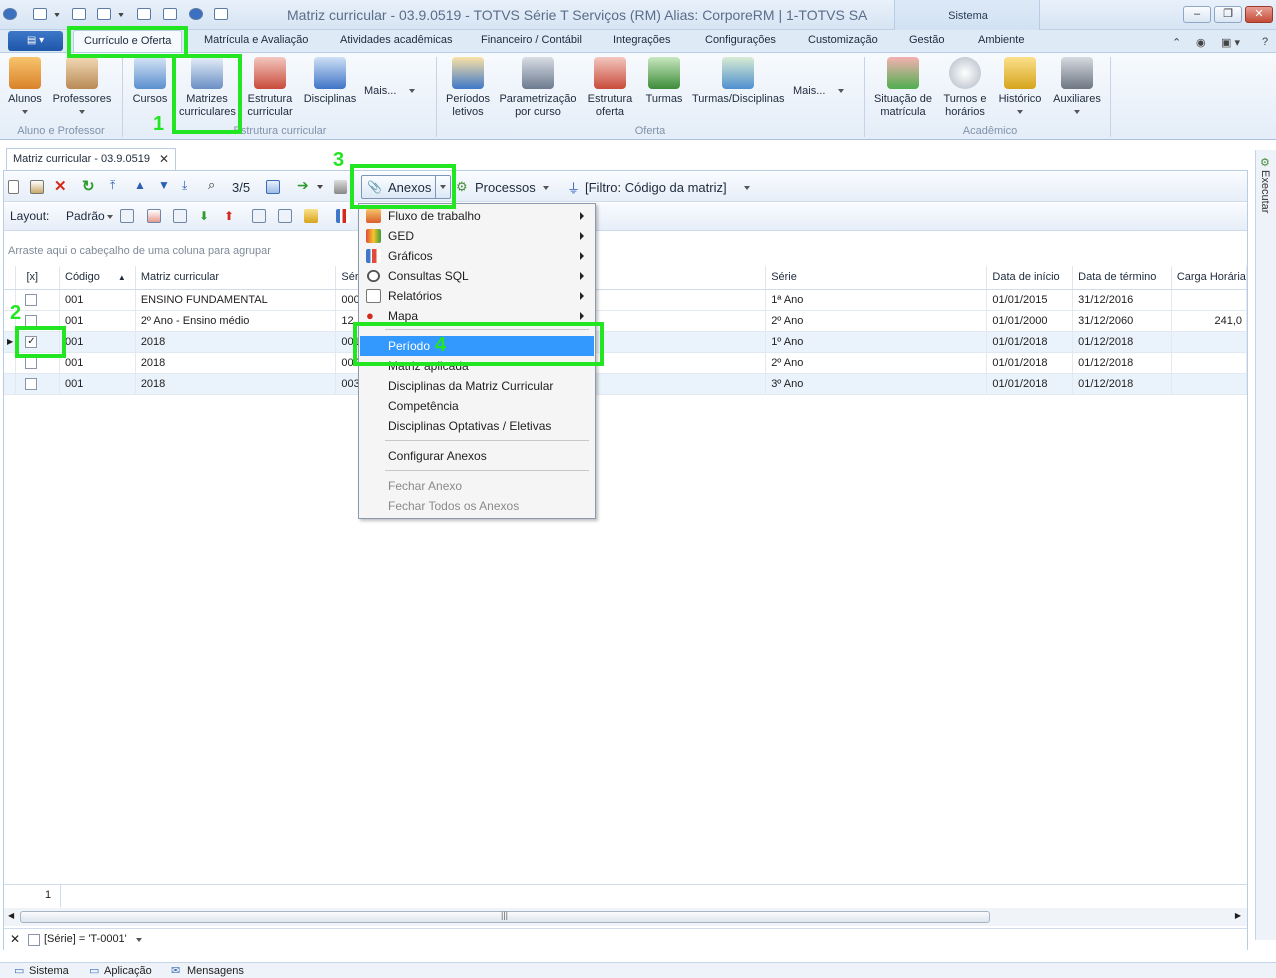 The height and width of the screenshot is (978, 1276). What do you see at coordinates (641, 40) in the screenshot?
I see `tab-integracoes: Integrações` at bounding box center [641, 40].